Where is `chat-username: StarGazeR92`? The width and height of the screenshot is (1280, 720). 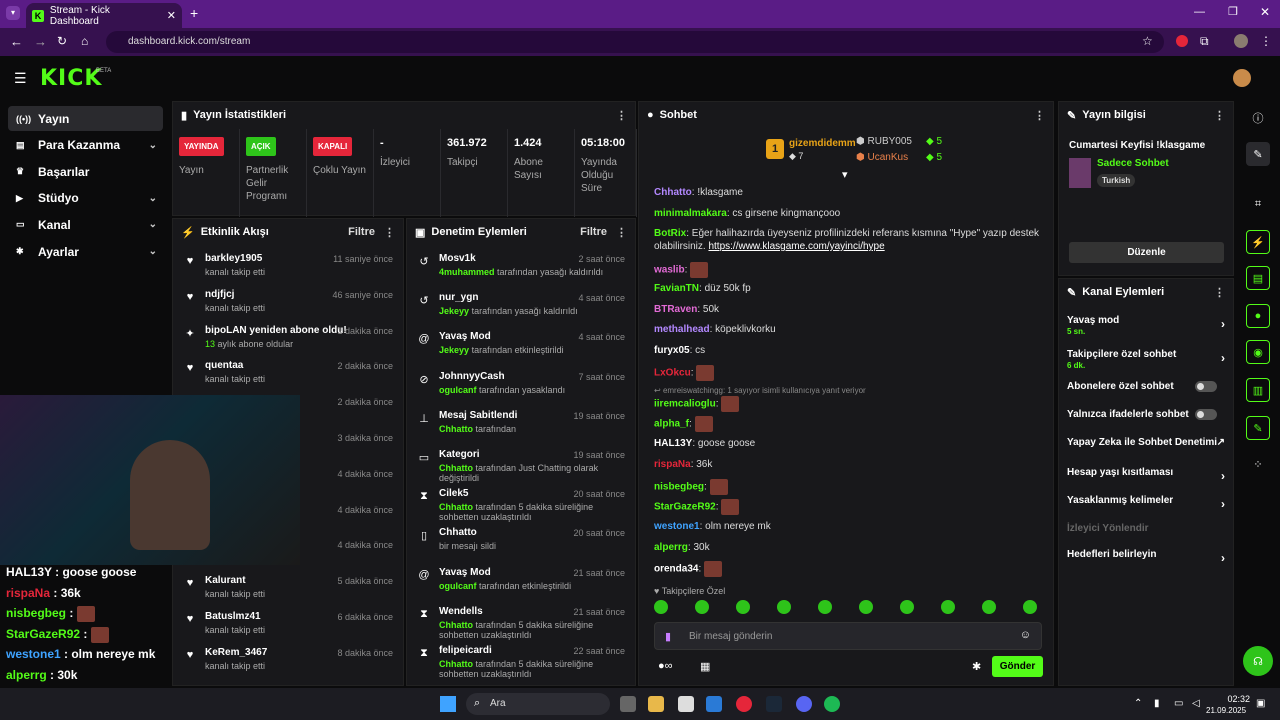 chat-username: StarGazeR92 is located at coordinates (685, 507).